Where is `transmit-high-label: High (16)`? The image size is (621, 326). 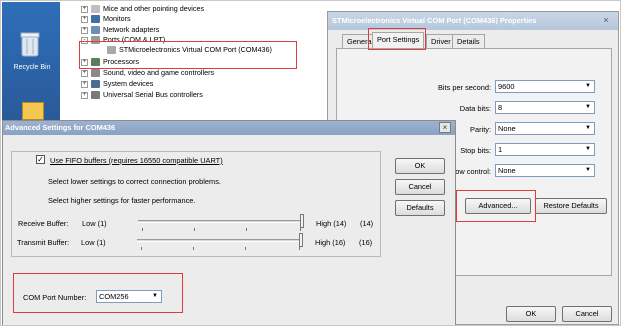 transmit-high-label: High (16) is located at coordinates (330, 242).